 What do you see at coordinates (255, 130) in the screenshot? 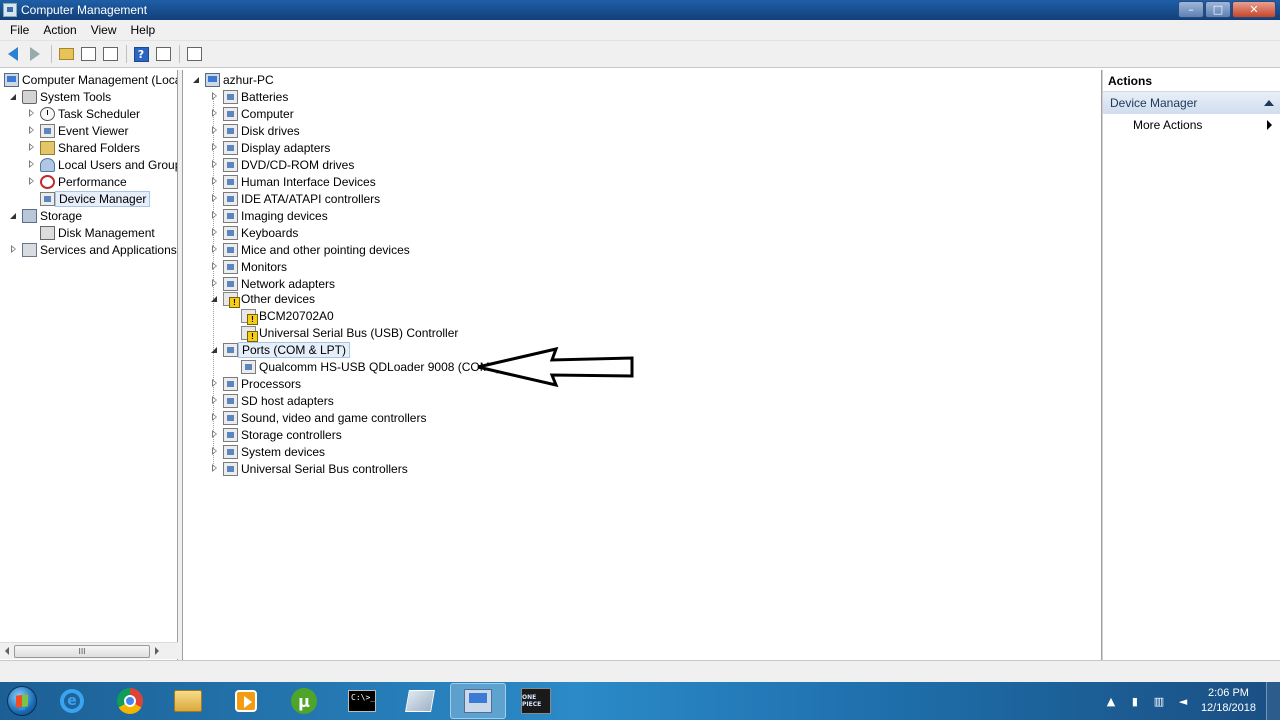
I see `device-category: Disk drives` at bounding box center [255, 130].